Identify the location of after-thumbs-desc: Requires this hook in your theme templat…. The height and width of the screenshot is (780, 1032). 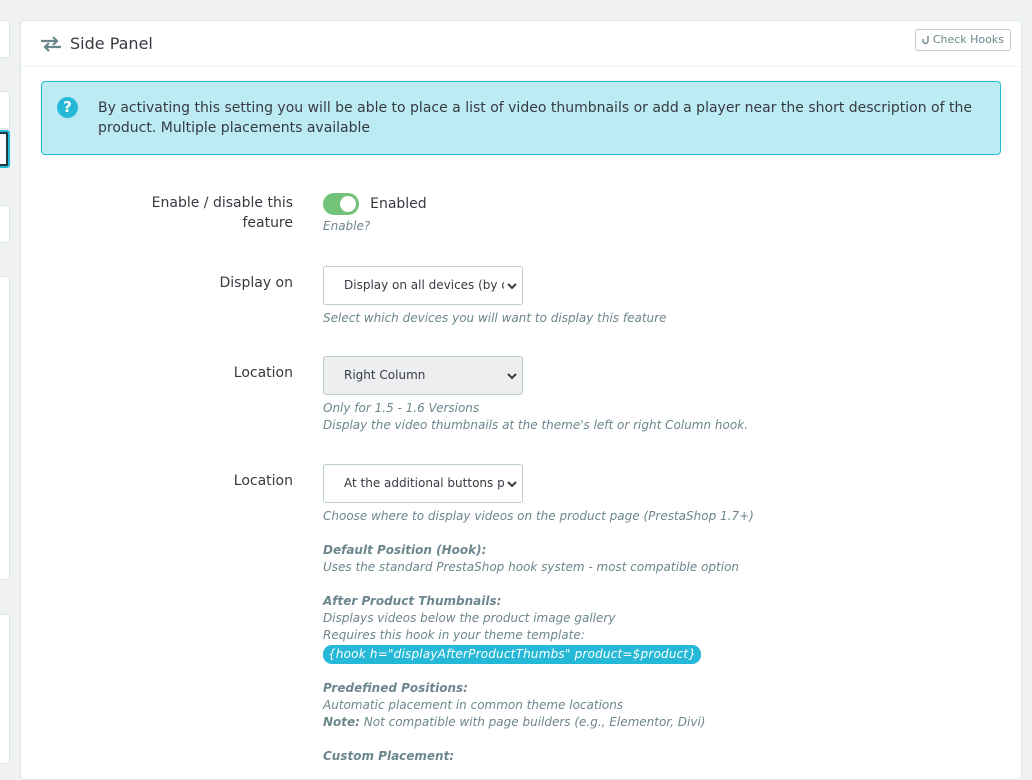
(454, 635).